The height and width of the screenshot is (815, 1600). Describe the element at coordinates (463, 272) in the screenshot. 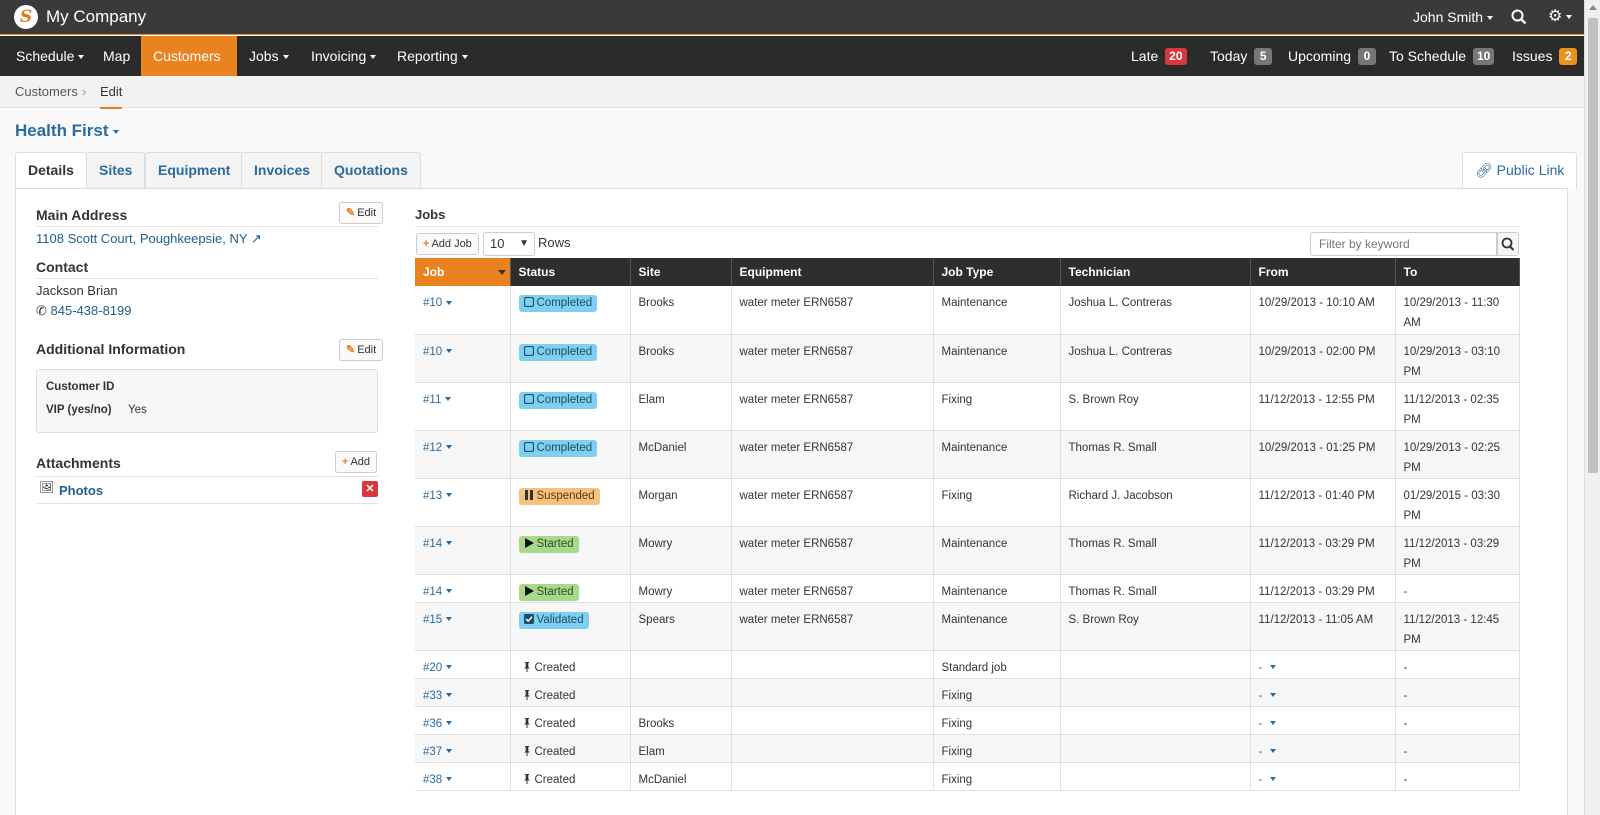

I see `column-header-job: Job` at that location.